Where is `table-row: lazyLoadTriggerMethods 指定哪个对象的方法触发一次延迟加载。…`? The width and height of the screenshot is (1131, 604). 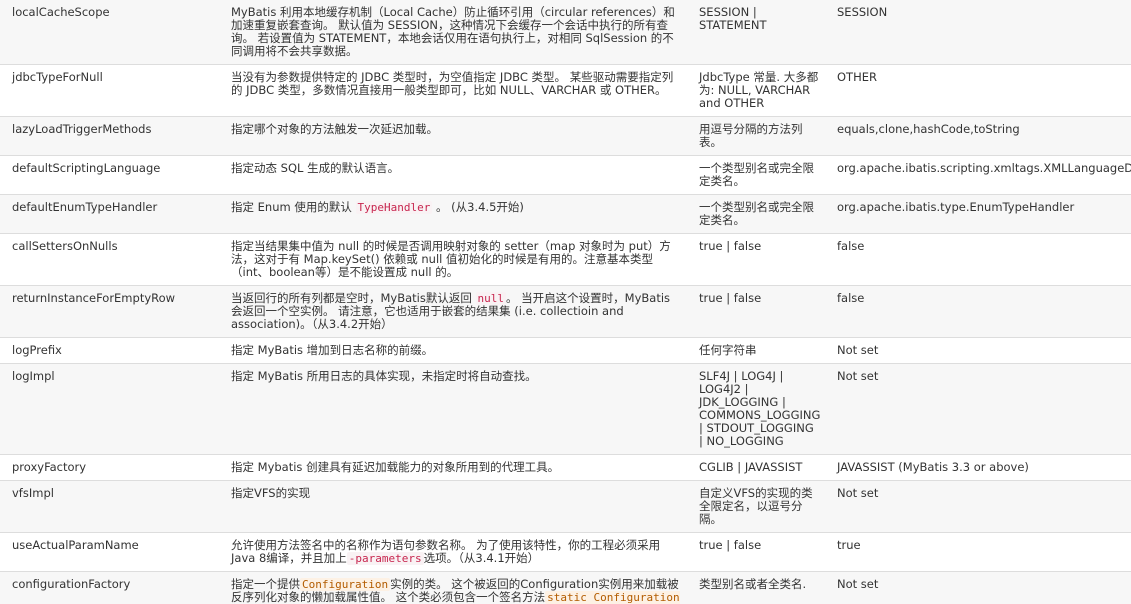
table-row: lazyLoadTriggerMethods 指定哪个对象的方法触发一次延迟加载。… is located at coordinates (565, 136).